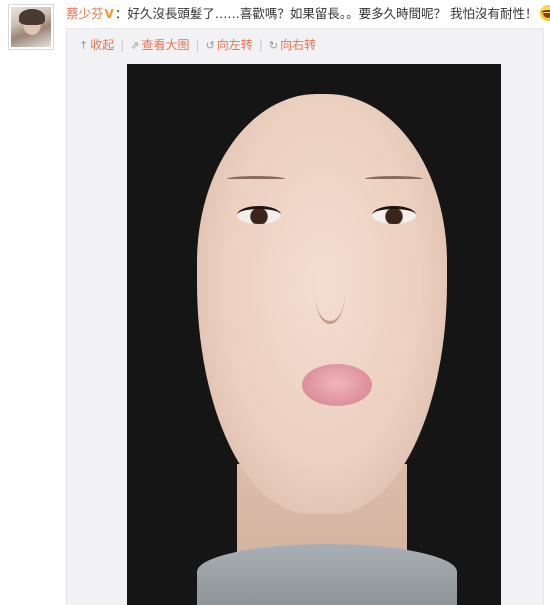 Image resolution: width=550 pixels, height=605 pixels. I want to click on rotate-right-button: ↻ 向右转, so click(292, 45).